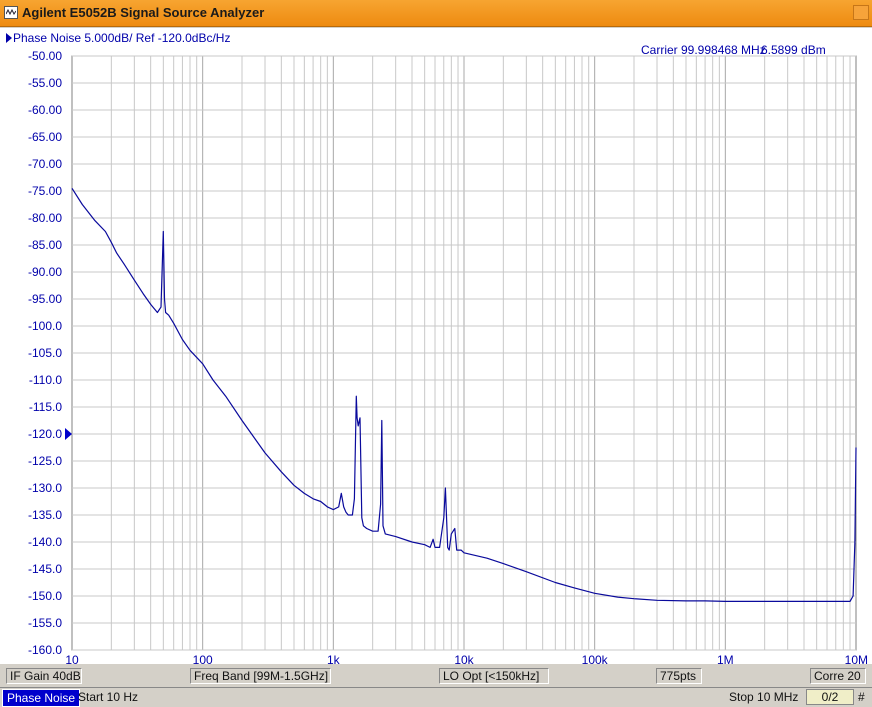  What do you see at coordinates (45, 434) in the screenshot?
I see `y-tick-label: -120.0` at bounding box center [45, 434].